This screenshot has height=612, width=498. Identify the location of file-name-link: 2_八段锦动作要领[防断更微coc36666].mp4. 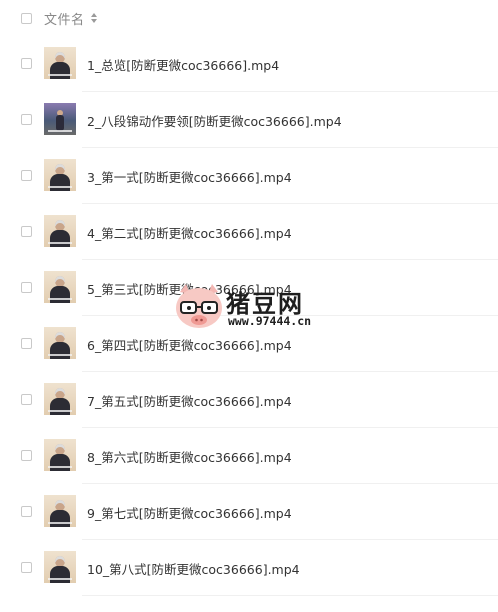
(214, 120).